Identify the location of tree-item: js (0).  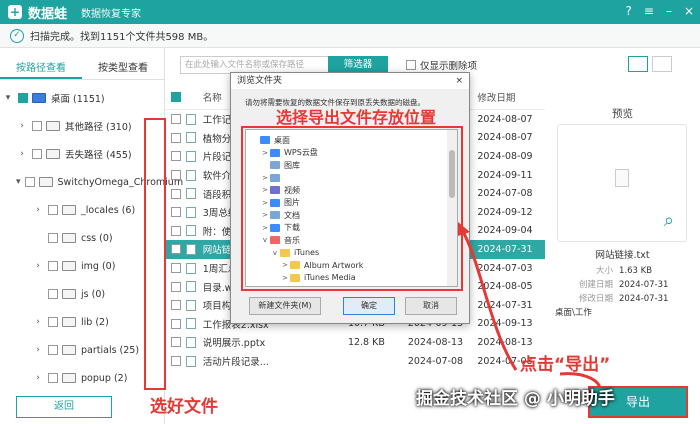
(82, 294).